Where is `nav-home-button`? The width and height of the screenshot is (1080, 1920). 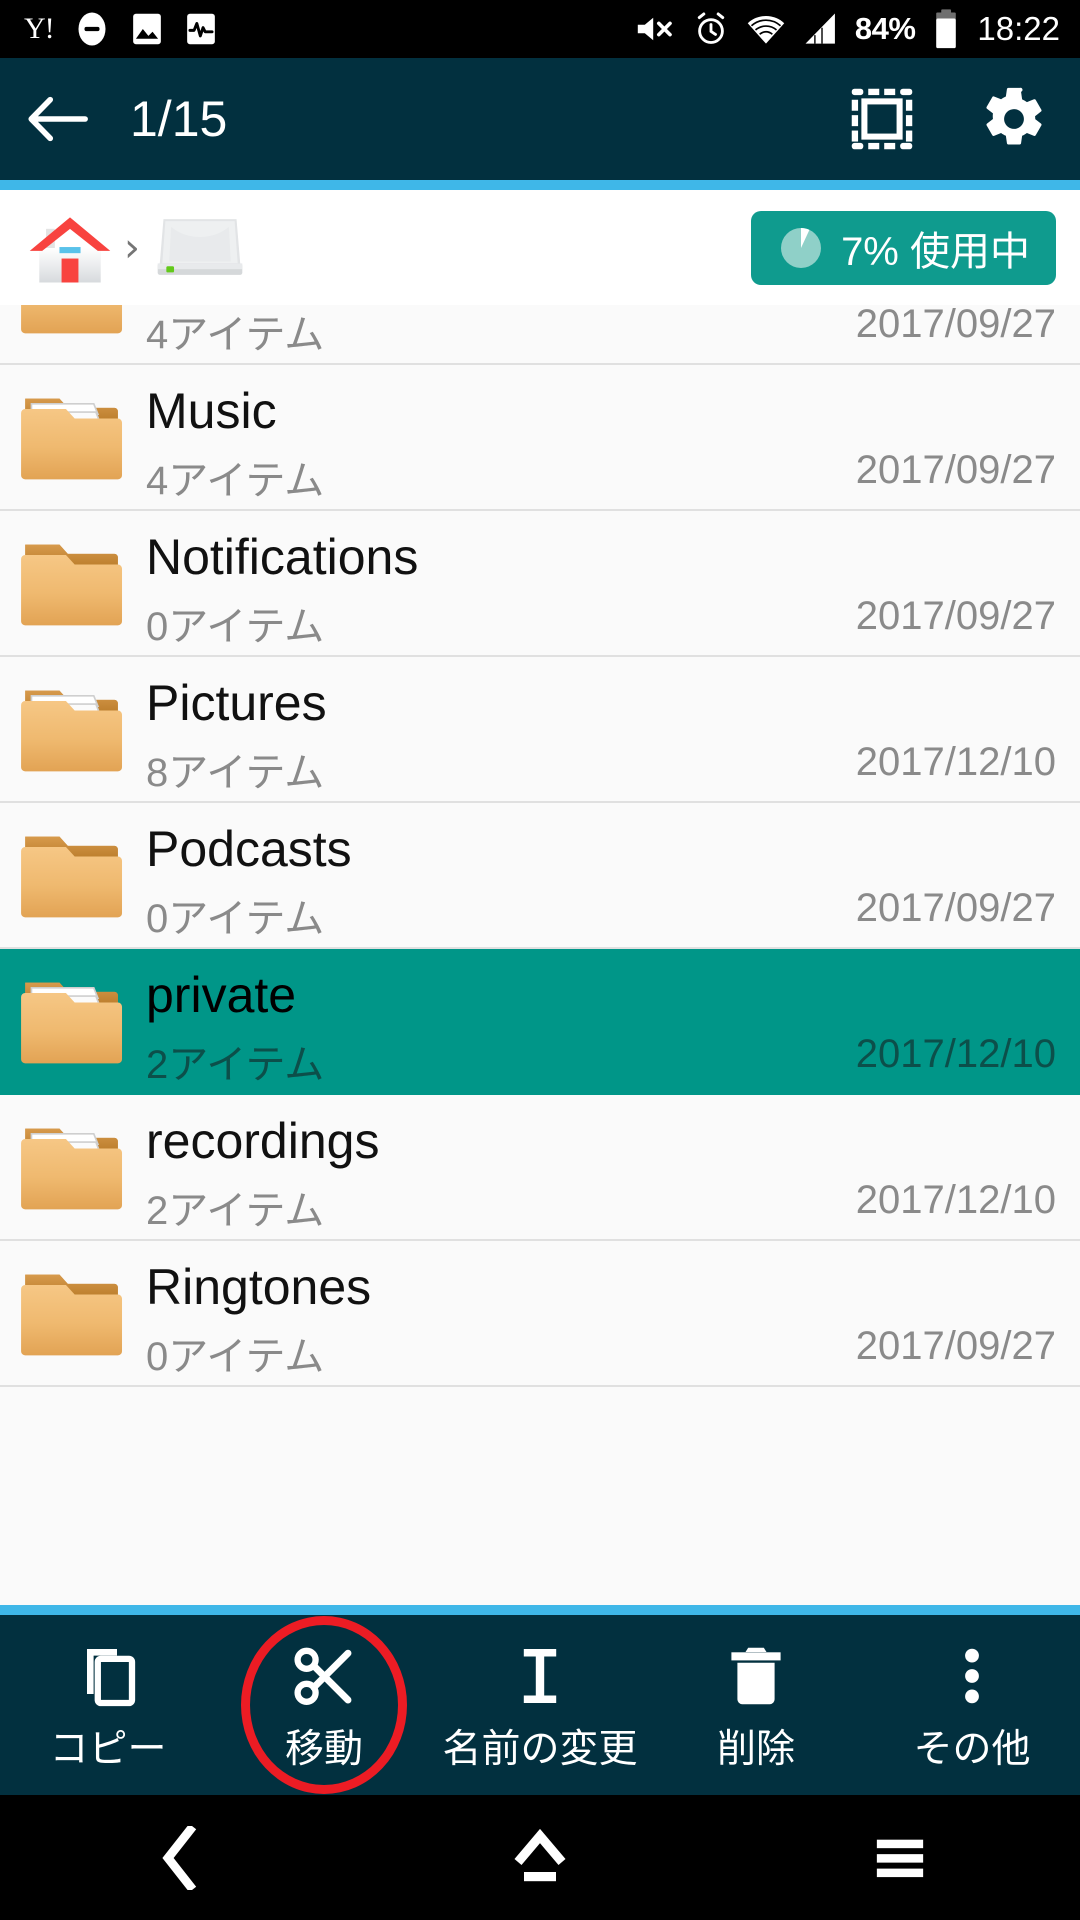 nav-home-button is located at coordinates (540, 1858).